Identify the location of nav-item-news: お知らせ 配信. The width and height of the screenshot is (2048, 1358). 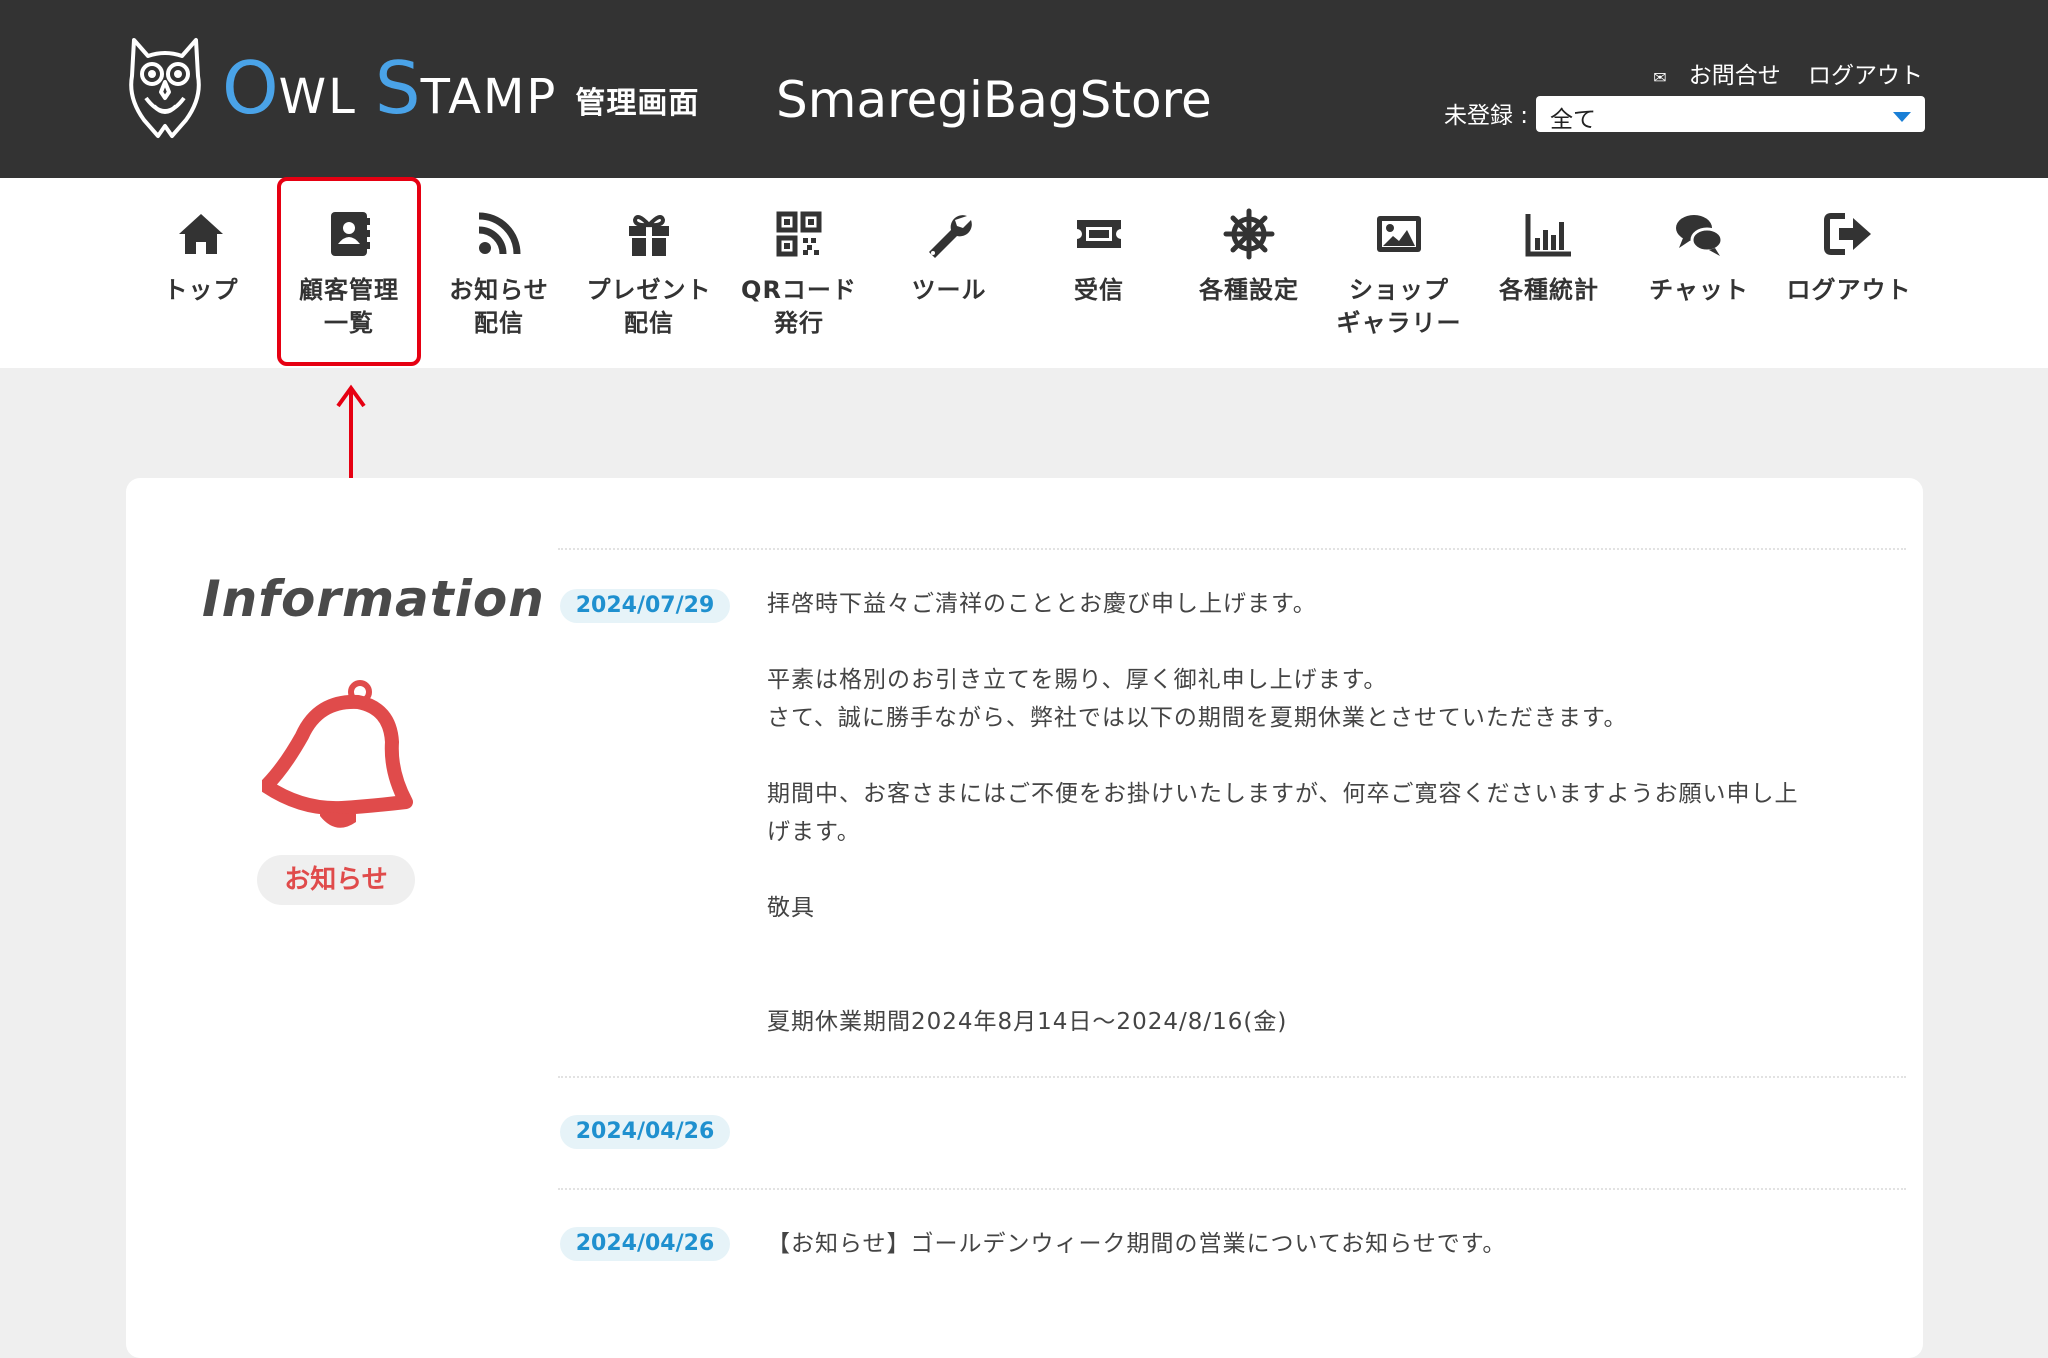
(499, 273).